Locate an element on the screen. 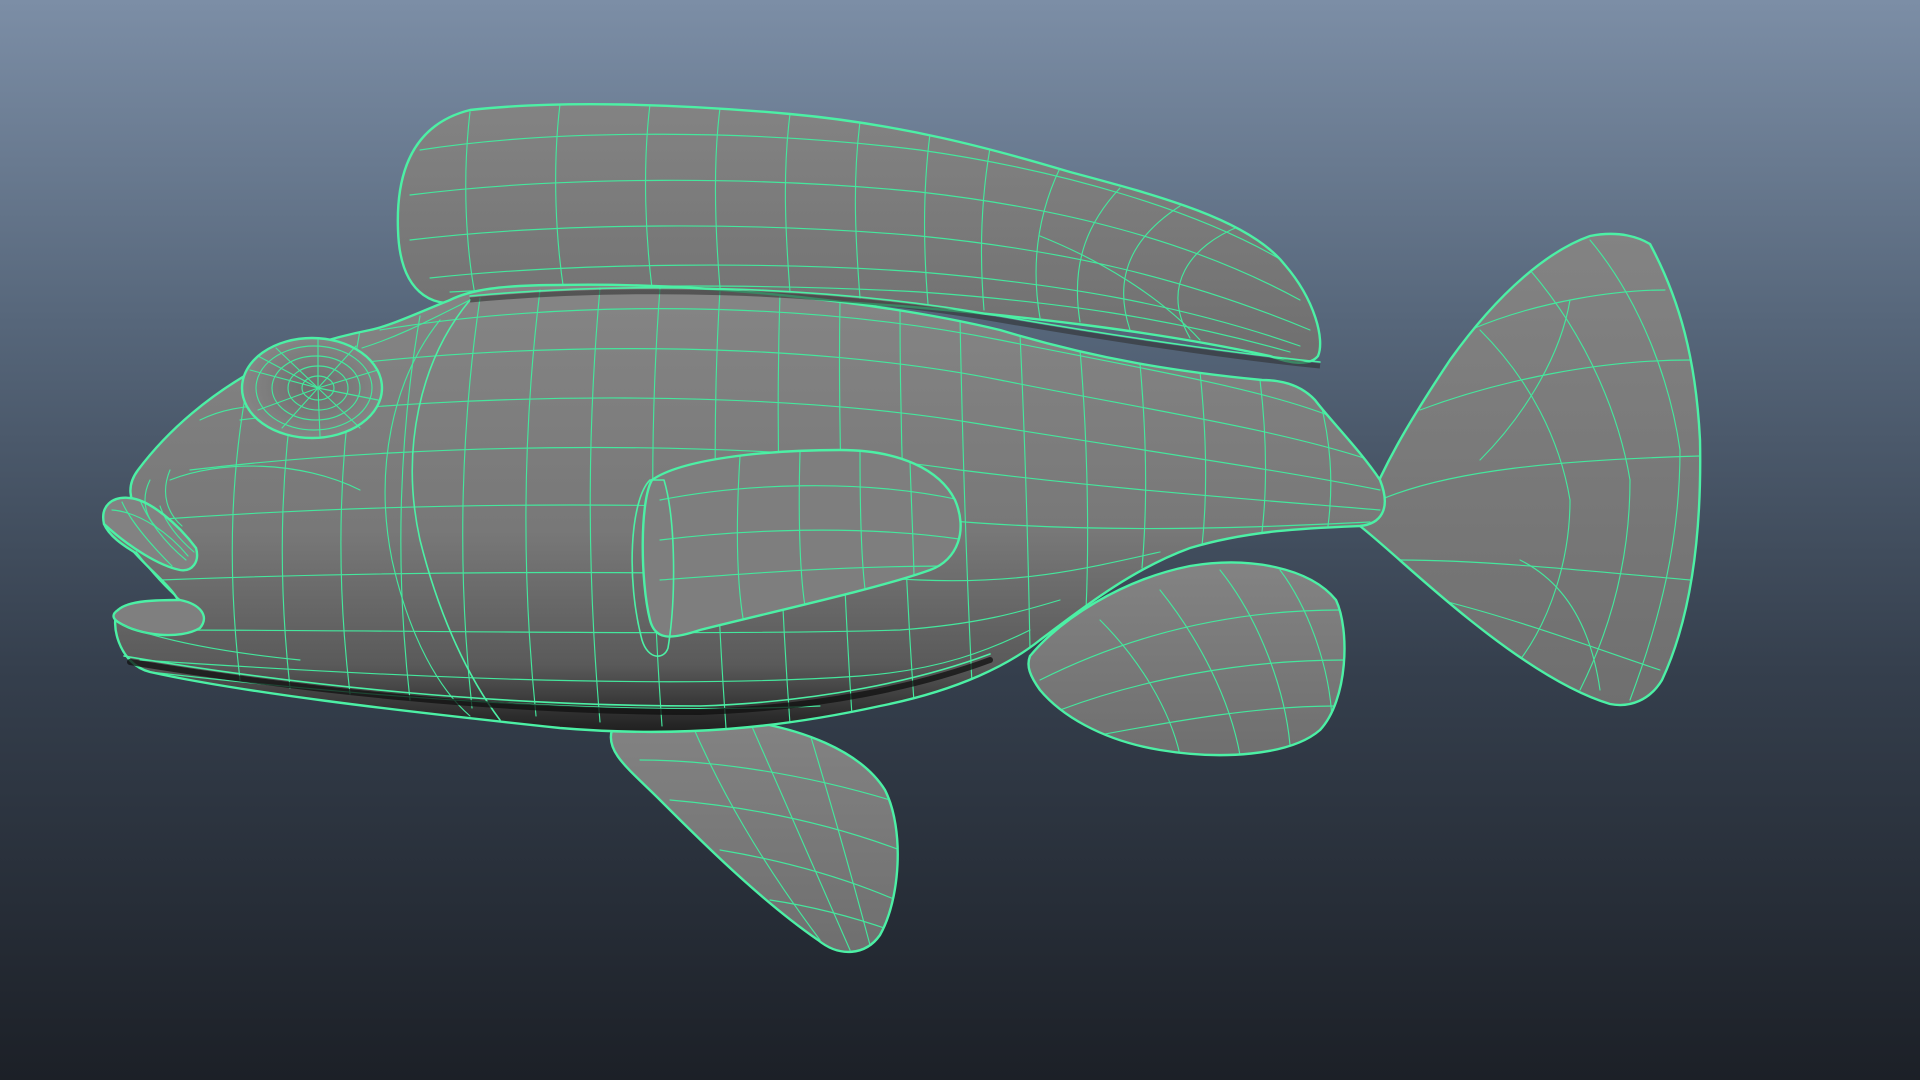 This screenshot has width=1920, height=1080. tail-fin is located at coordinates (1530, 469).